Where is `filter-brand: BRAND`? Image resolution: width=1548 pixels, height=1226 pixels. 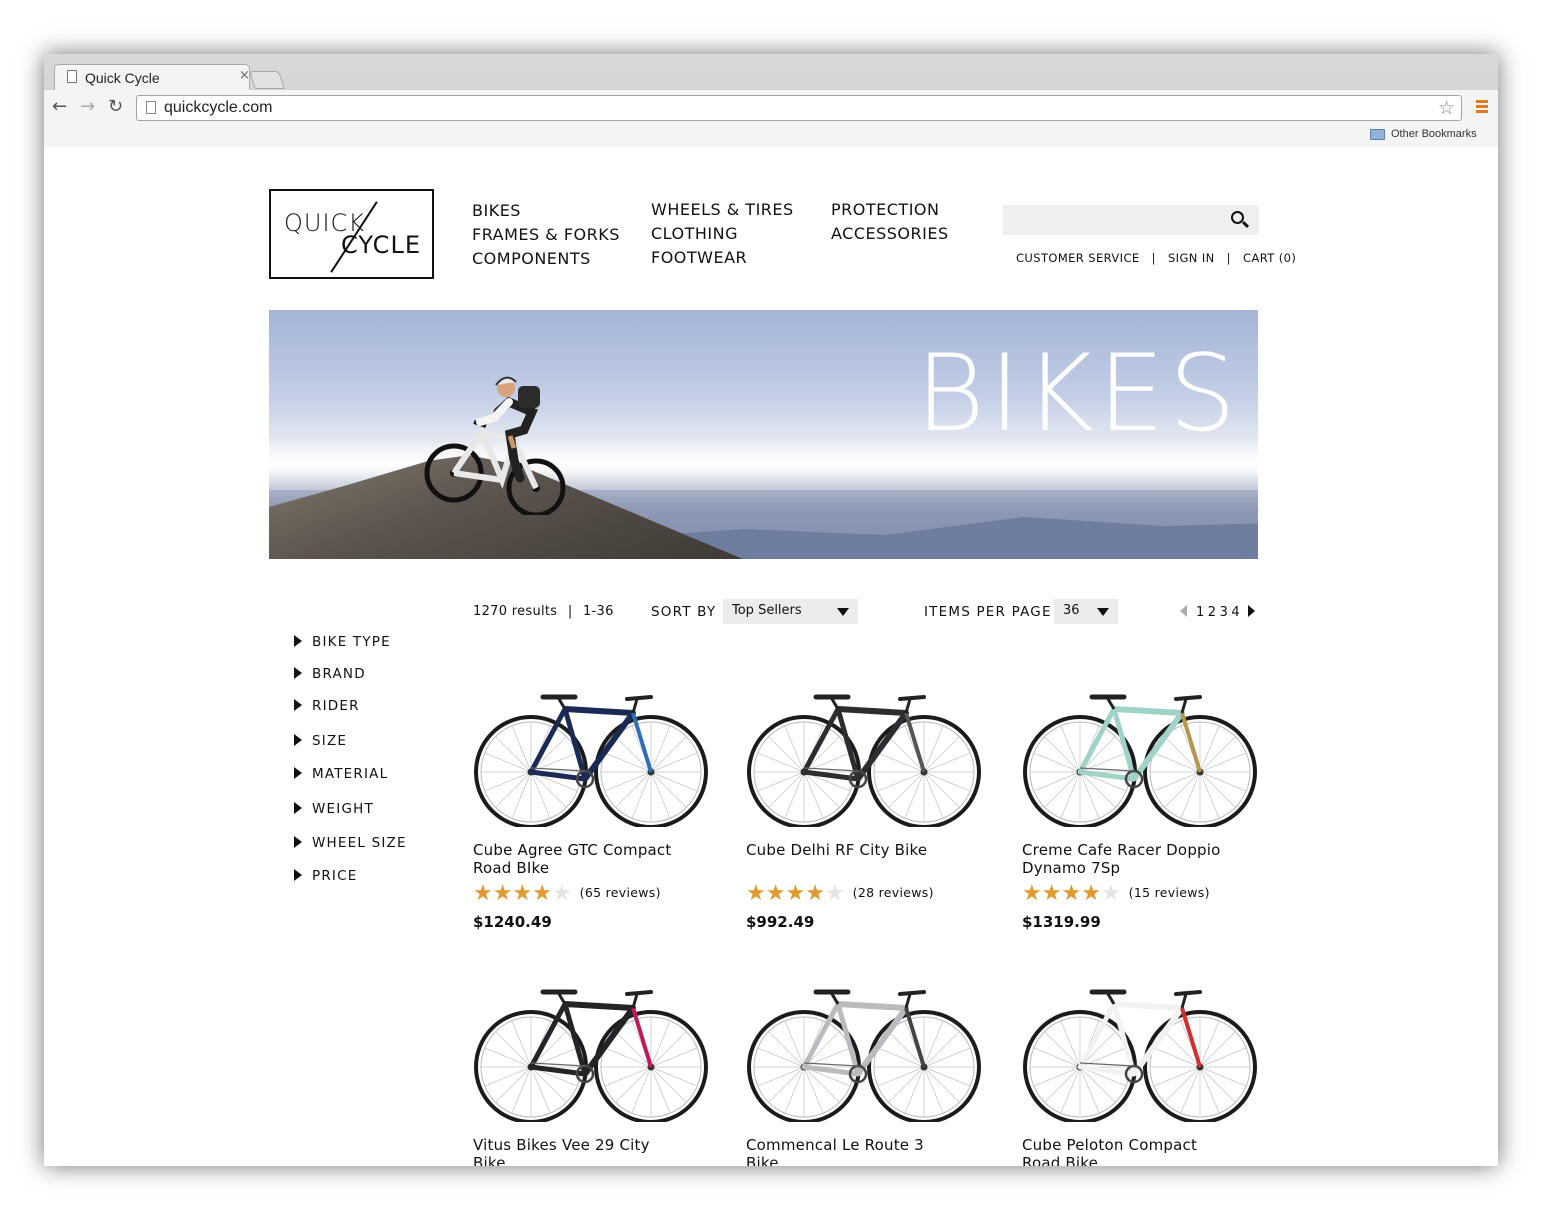
filter-brand: BRAND is located at coordinates (330, 674).